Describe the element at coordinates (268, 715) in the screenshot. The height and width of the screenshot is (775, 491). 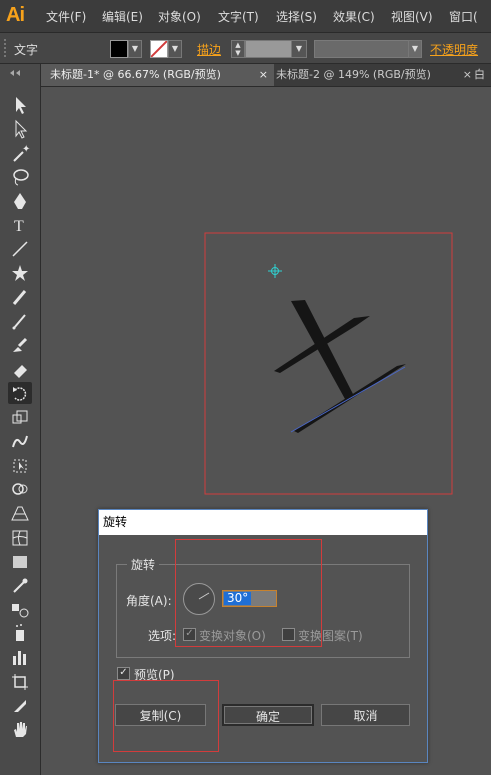
I see `ok-button: 确定` at that location.